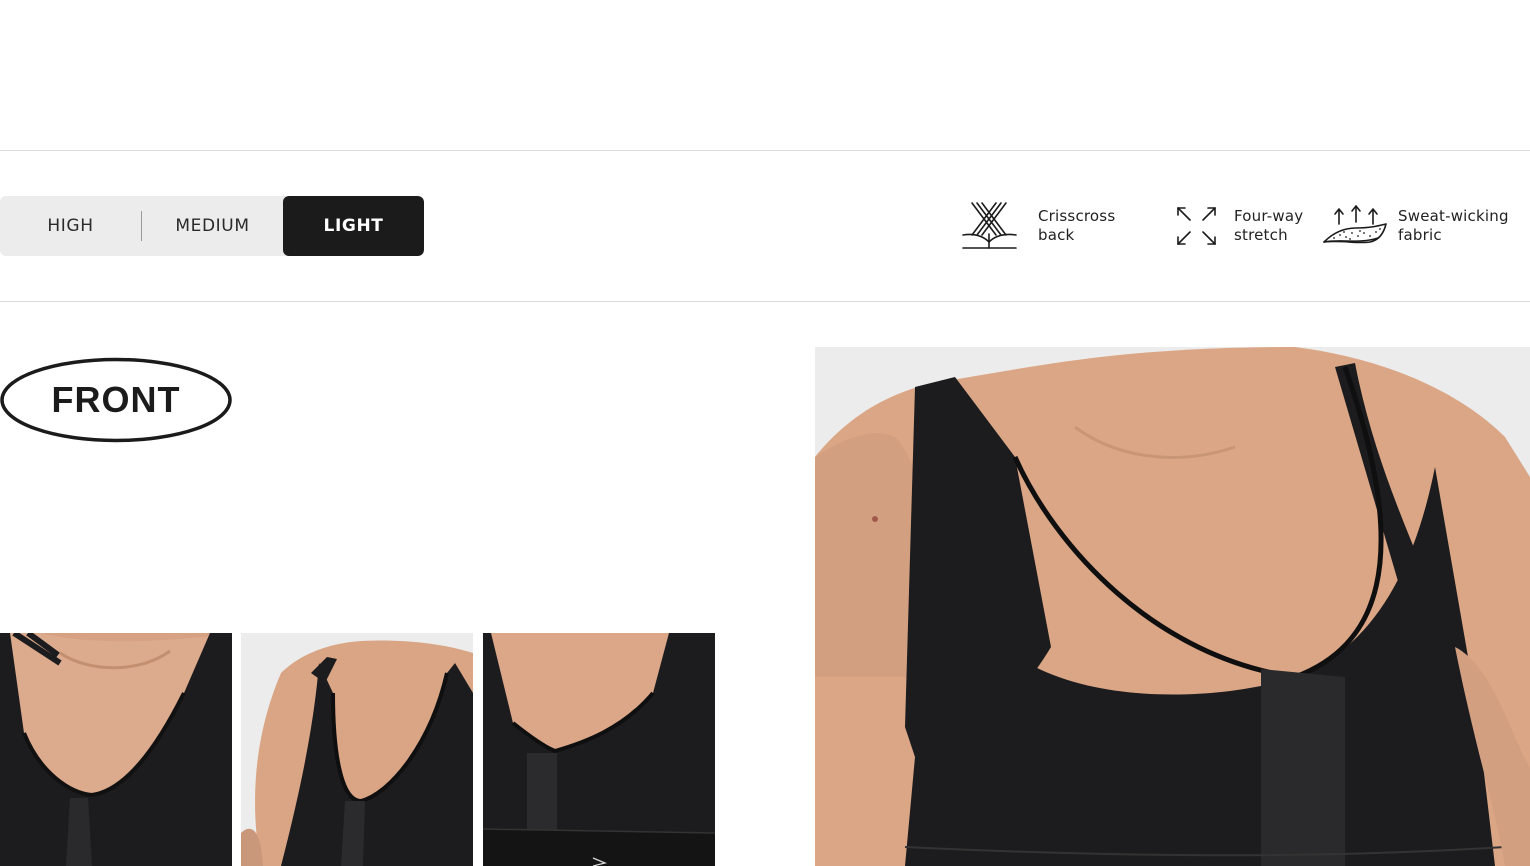  Describe the element at coordinates (1261, 235) in the screenshot. I see `feature-stretch-line2: stretch` at that location.